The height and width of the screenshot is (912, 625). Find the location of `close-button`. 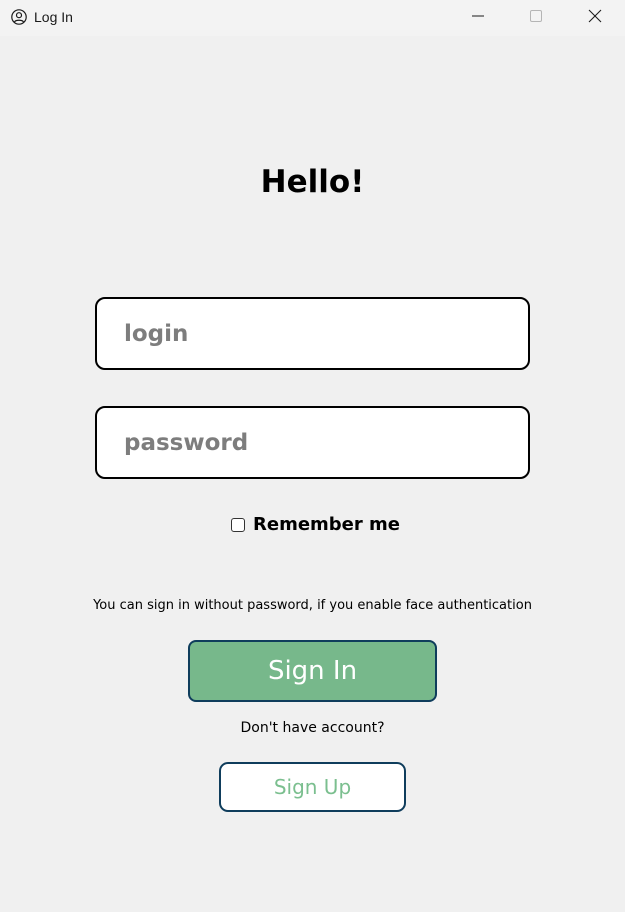

close-button is located at coordinates (595, 17).